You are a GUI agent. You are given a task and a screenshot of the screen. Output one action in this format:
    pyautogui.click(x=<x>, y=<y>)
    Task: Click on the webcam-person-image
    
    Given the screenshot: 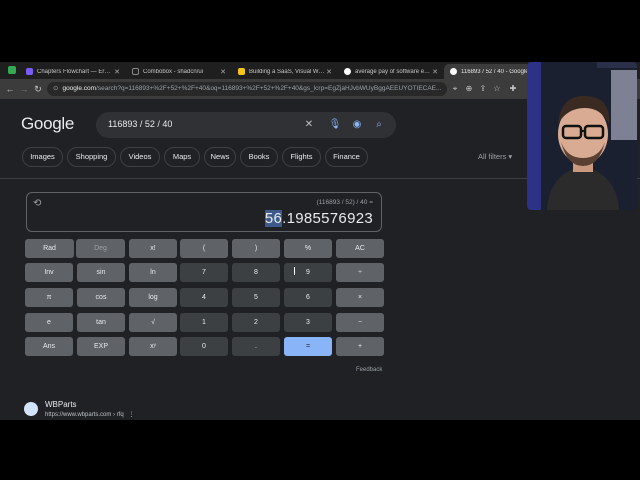 What is the action you would take?
    pyautogui.click(x=582, y=136)
    